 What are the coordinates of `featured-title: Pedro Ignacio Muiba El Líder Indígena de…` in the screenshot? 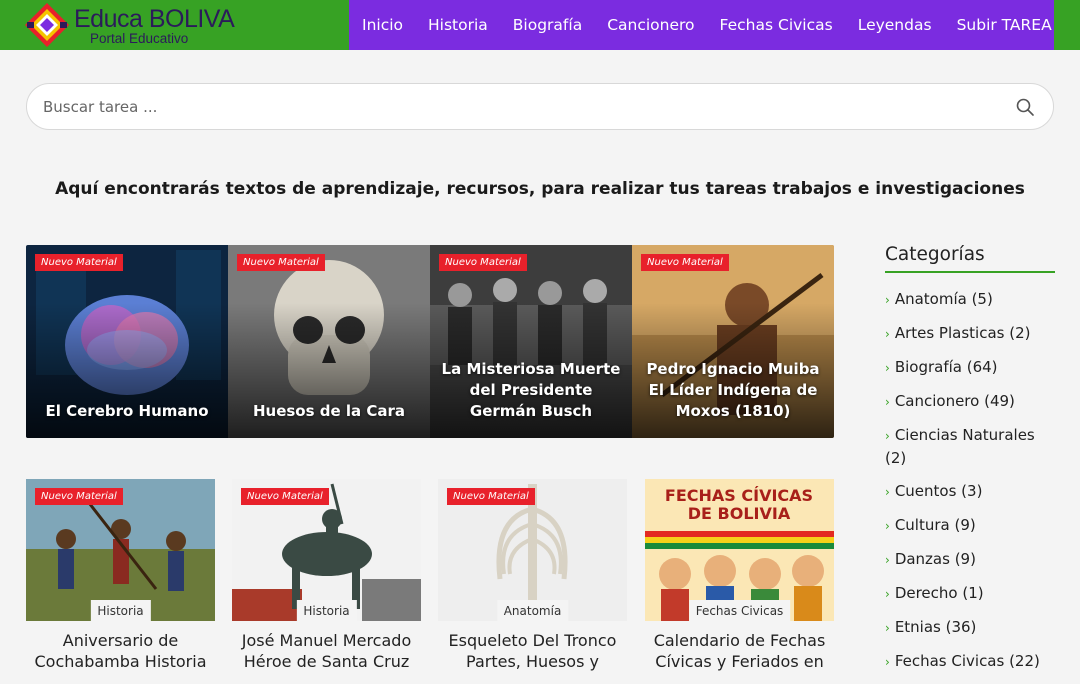 It's located at (733, 390).